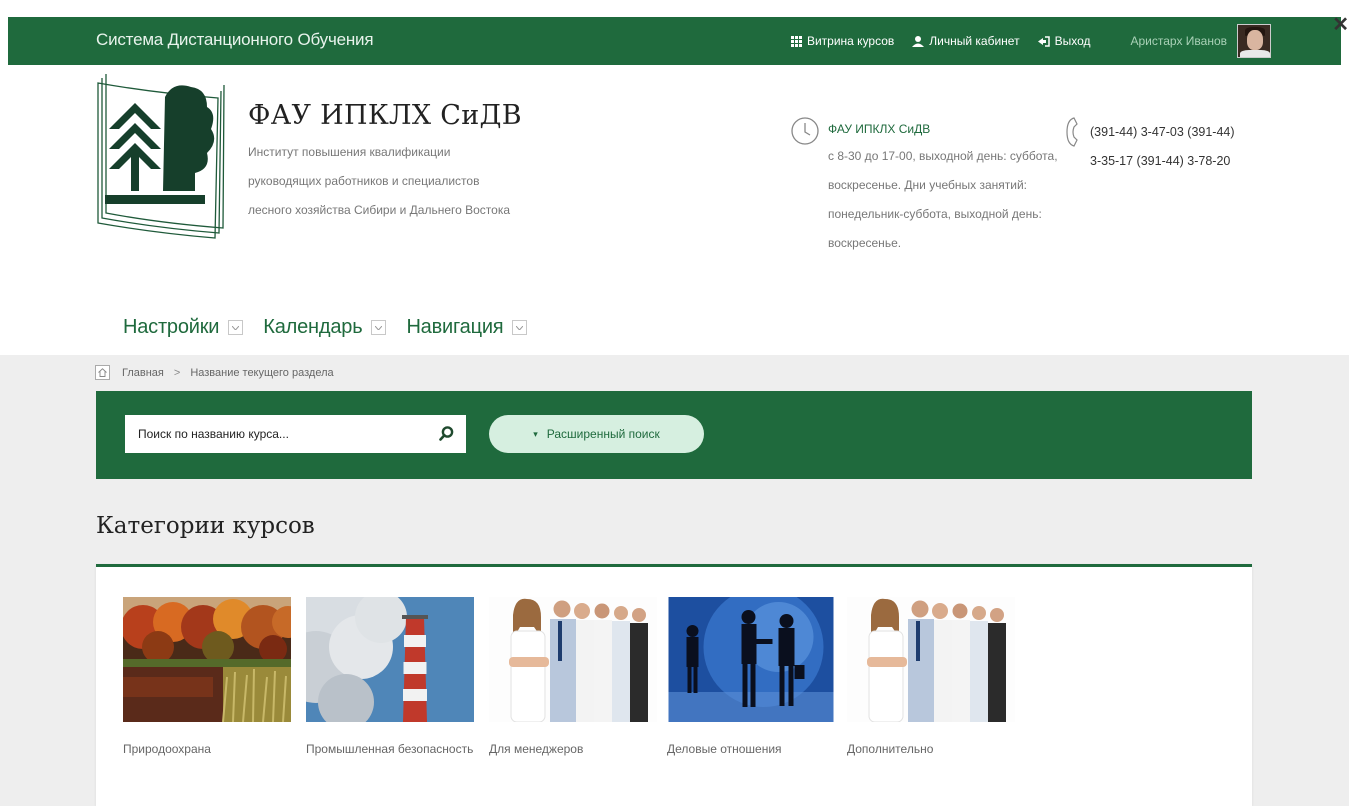 This screenshot has height=806, width=1349. I want to click on breadcrumb-home: Главная, so click(143, 373).